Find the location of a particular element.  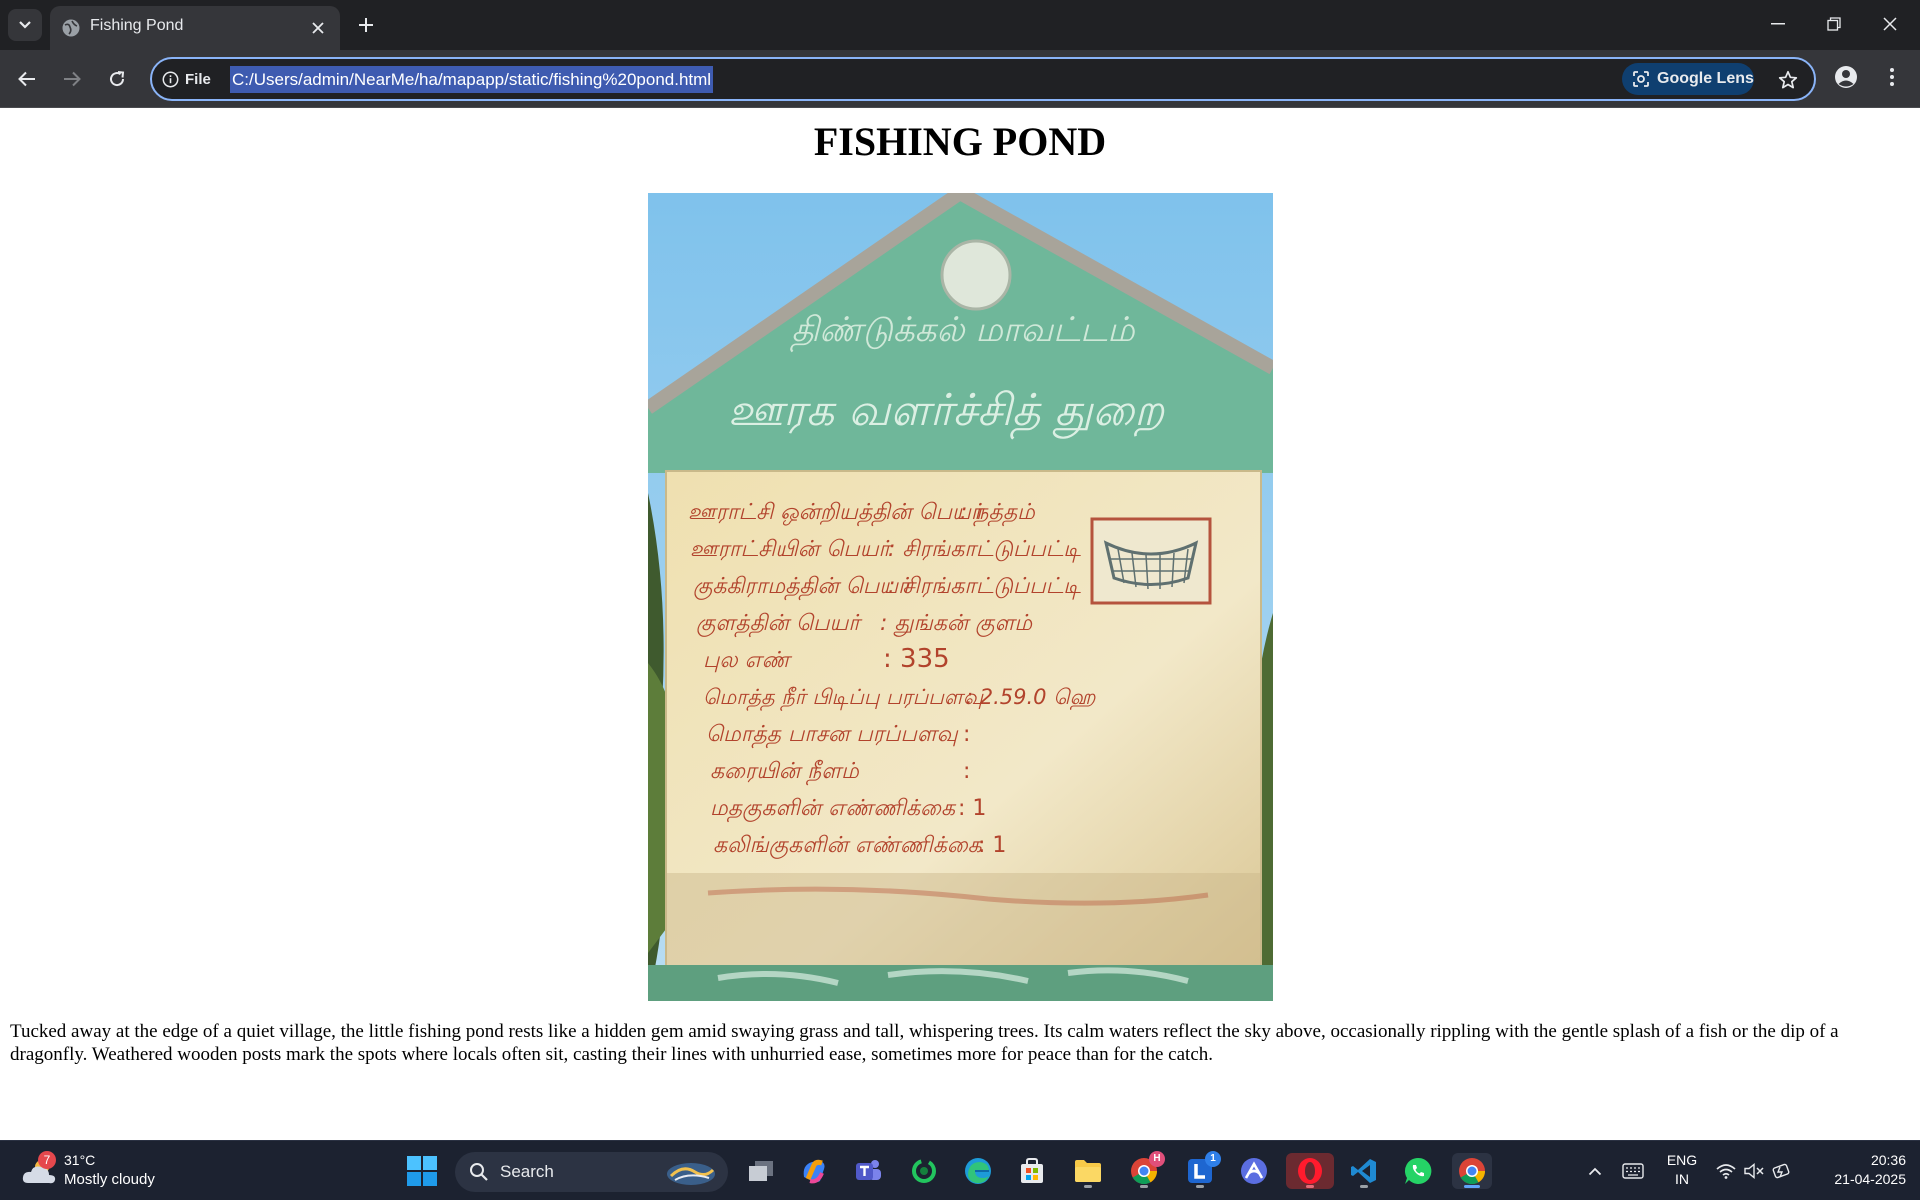

keyboard-icon is located at coordinates (1633, 1171).